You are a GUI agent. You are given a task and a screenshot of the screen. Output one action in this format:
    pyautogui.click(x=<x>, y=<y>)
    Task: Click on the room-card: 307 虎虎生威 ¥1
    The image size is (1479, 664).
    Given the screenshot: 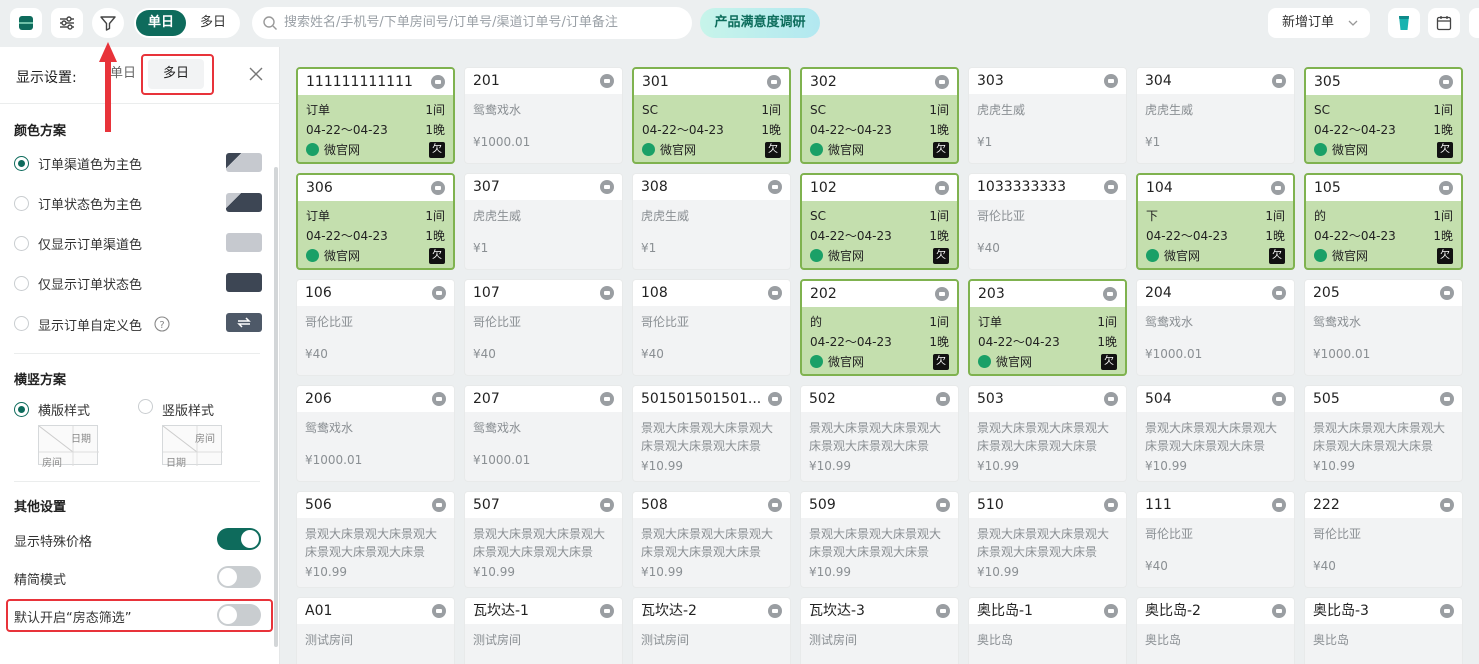 What is the action you would take?
    pyautogui.click(x=543, y=221)
    